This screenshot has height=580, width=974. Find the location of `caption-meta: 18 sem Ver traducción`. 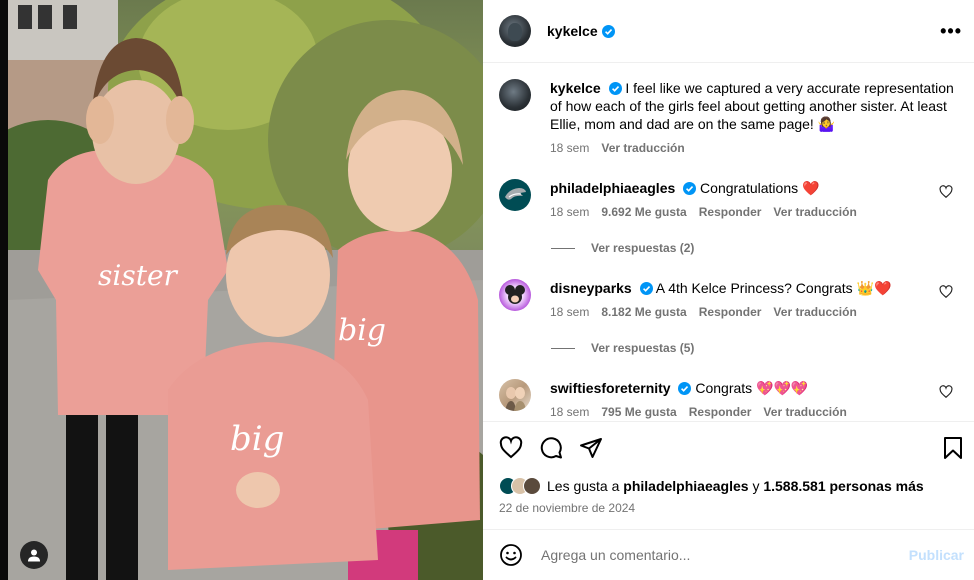

caption-meta: 18 sem Ver traducción is located at coordinates (754, 148).